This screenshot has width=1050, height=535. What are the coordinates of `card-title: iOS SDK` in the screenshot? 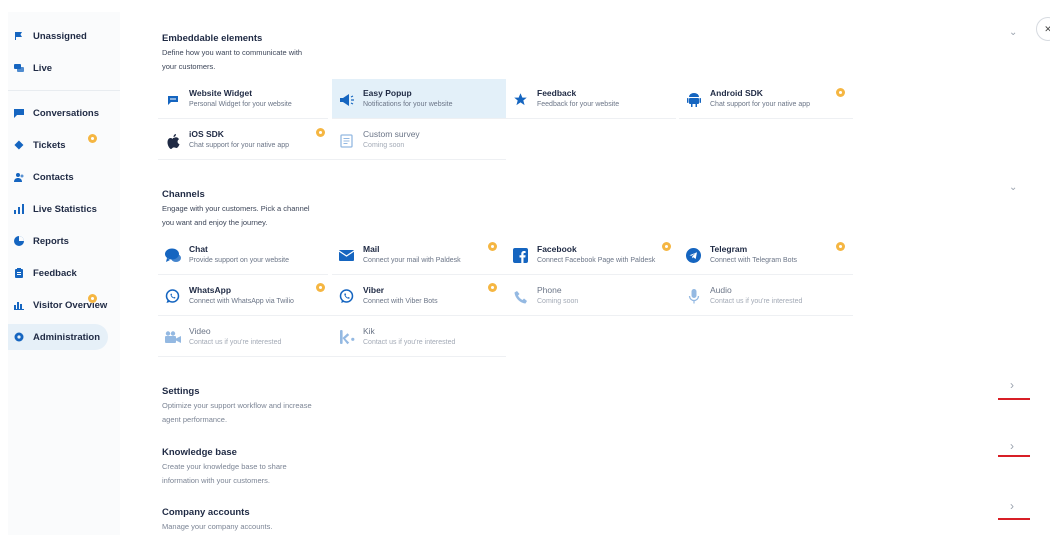 It's located at (206, 134).